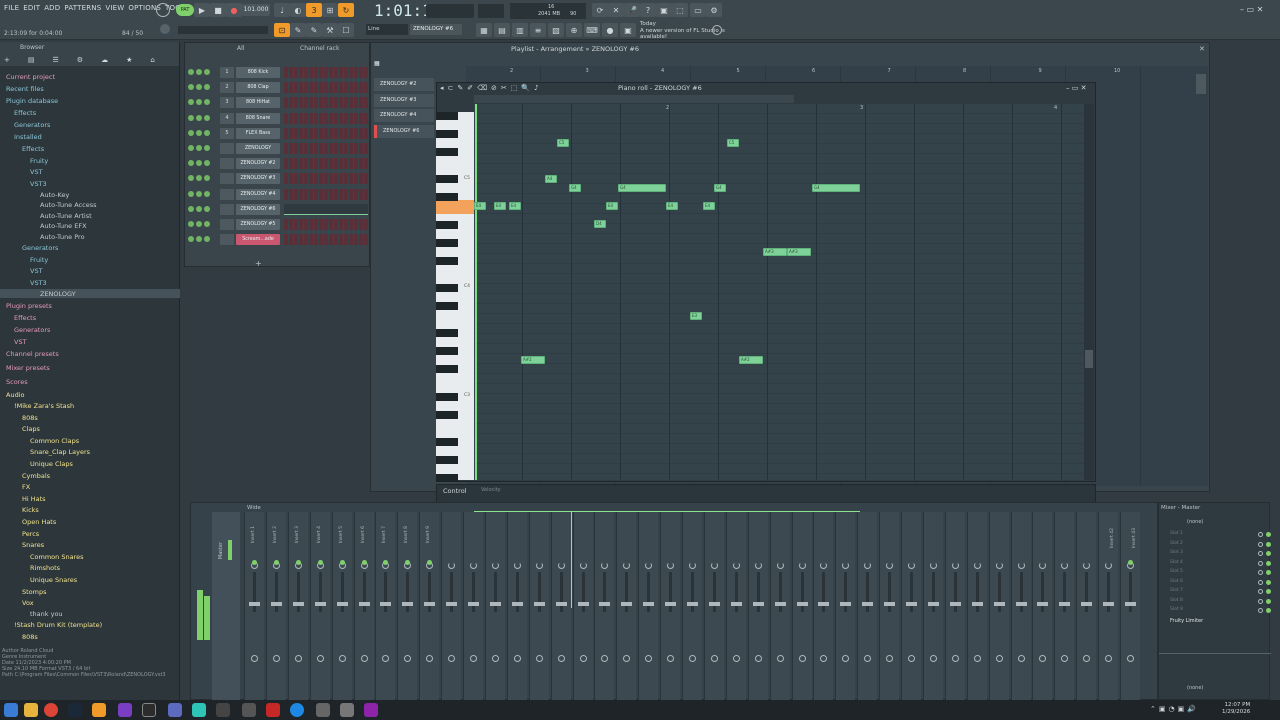 This screenshot has height=720, width=1280. I want to click on master-volume-slider, so click(491, 11).